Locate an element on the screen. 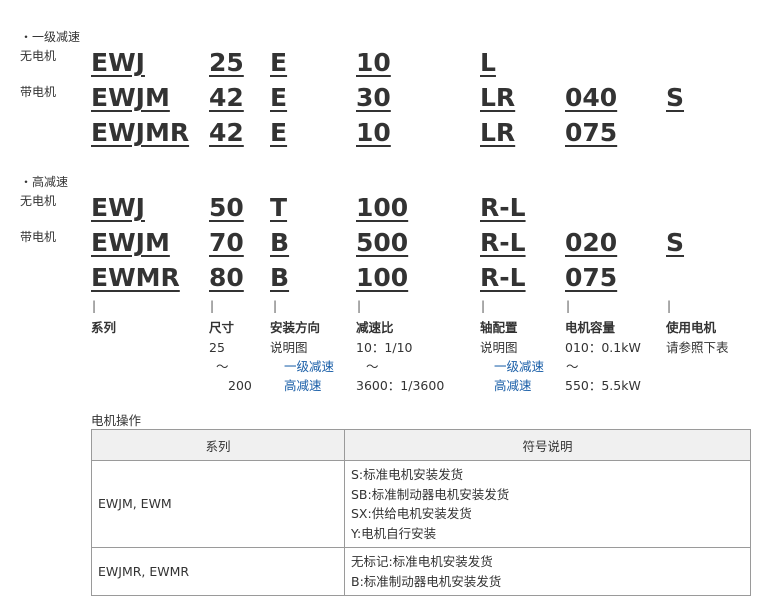 This screenshot has width=760, height=608. code-shaft: L is located at coordinates (488, 62).